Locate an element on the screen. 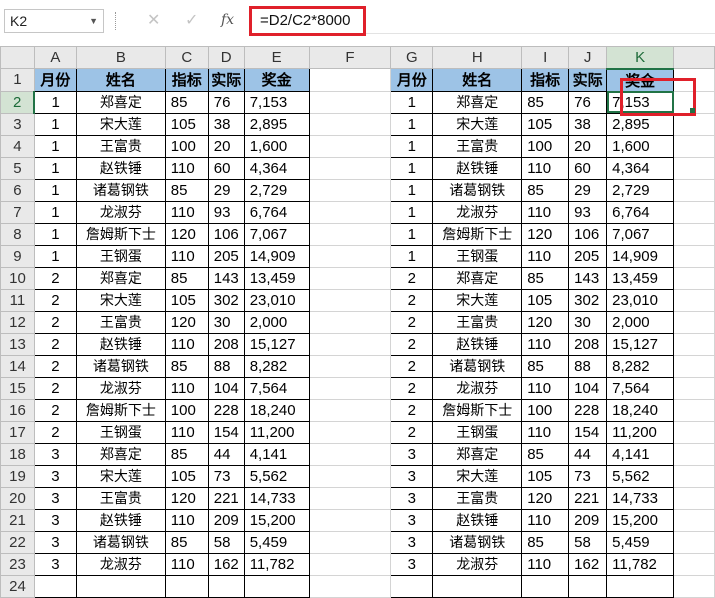 This screenshot has width=715, height=598. actual-cell: 29 is located at coordinates (588, 190).